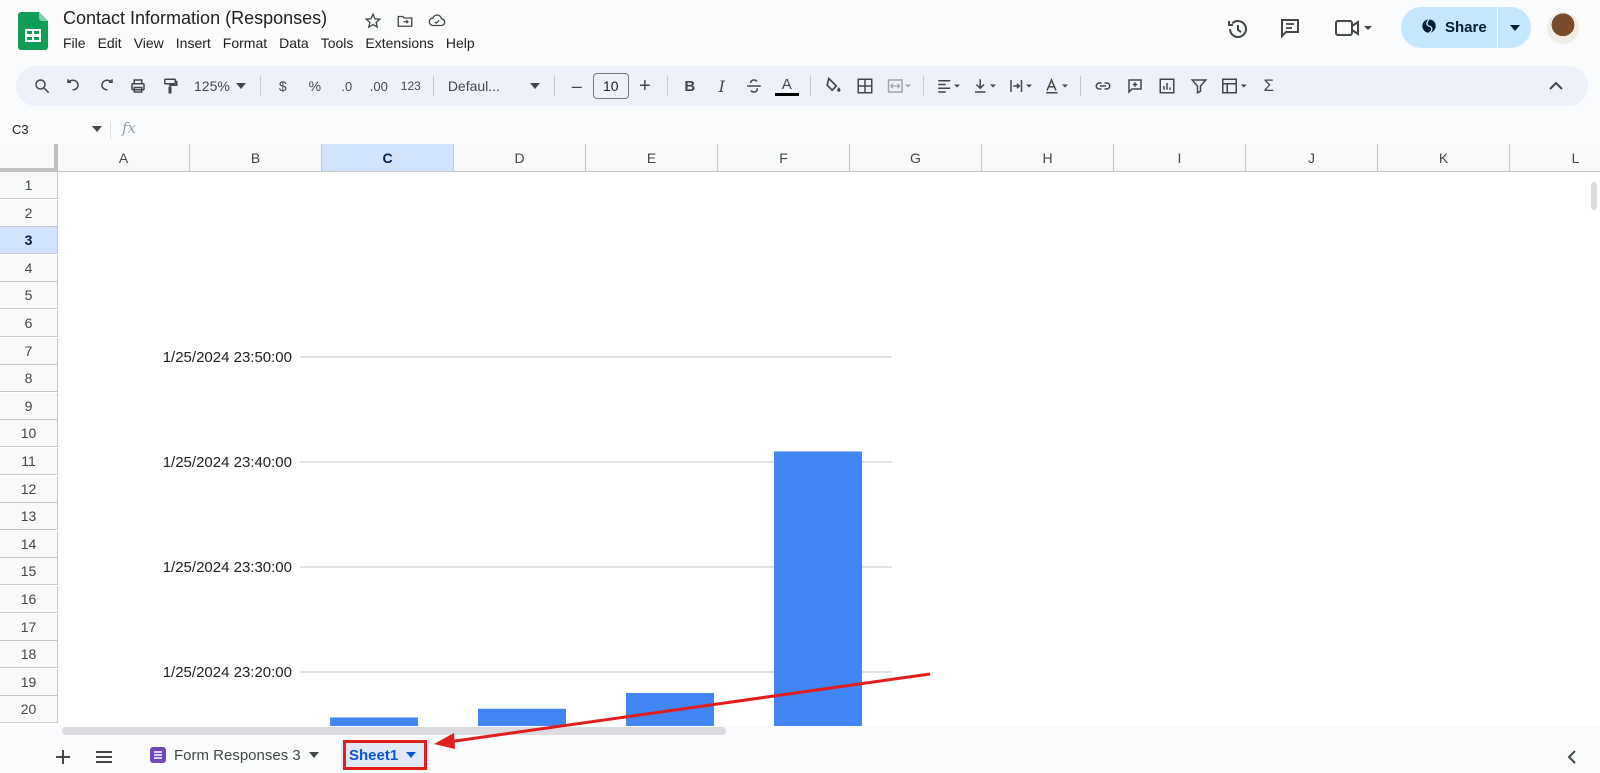  What do you see at coordinates (823, 730) in the screenshot?
I see `horizontal-scrollbar` at bounding box center [823, 730].